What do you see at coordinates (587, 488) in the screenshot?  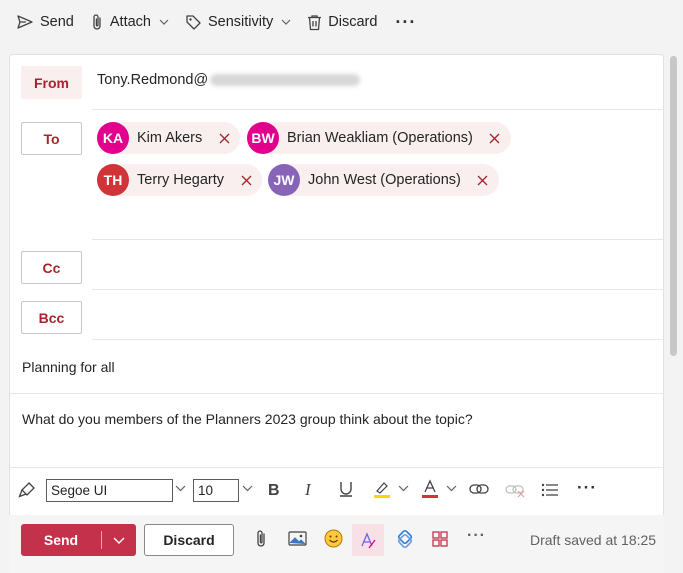 I see `format-more-button: ···` at bounding box center [587, 488].